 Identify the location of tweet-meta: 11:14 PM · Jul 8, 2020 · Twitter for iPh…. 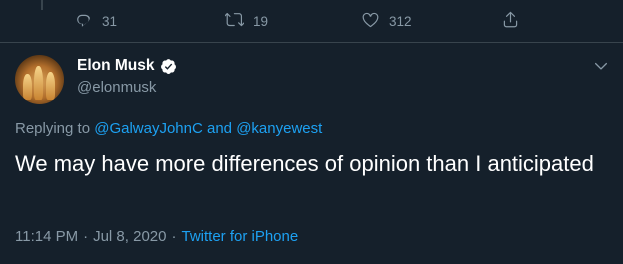
(156, 236).